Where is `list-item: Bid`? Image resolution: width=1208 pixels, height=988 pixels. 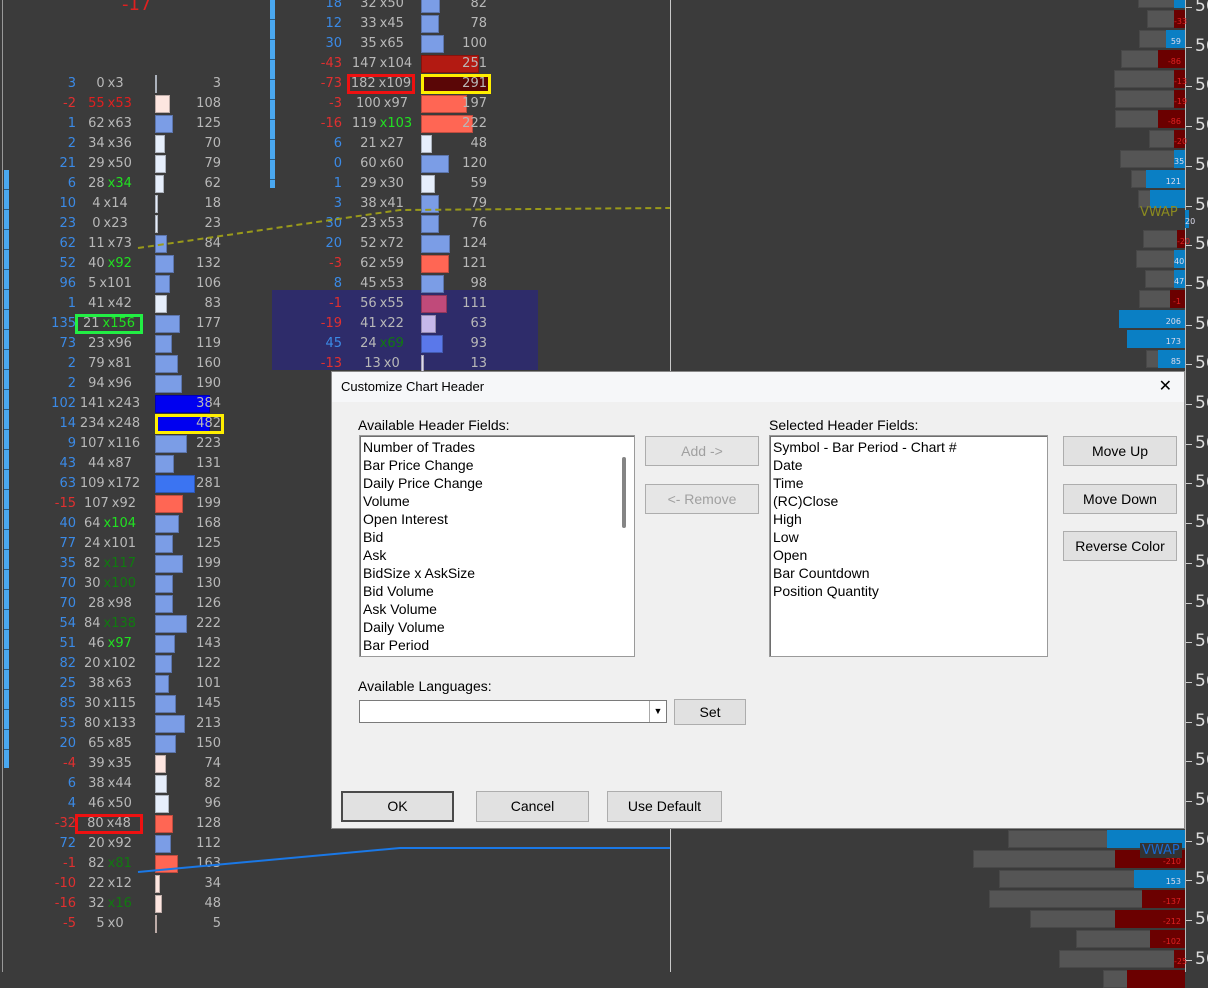 list-item: Bid is located at coordinates (497, 537).